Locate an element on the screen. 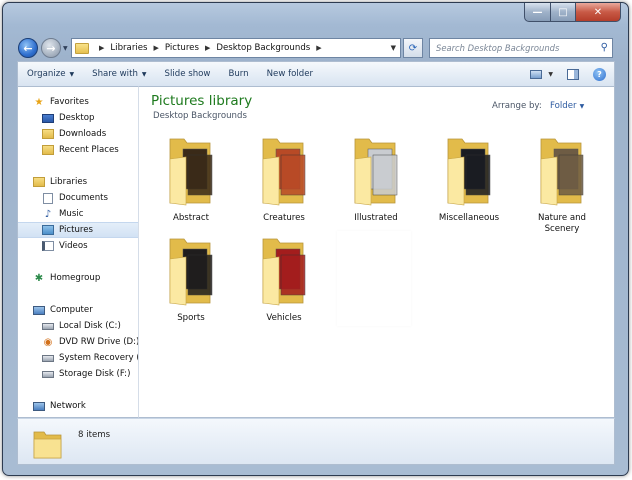 This screenshot has width=632, height=480. dvd-drive-icon: ◉ is located at coordinates (48, 342).